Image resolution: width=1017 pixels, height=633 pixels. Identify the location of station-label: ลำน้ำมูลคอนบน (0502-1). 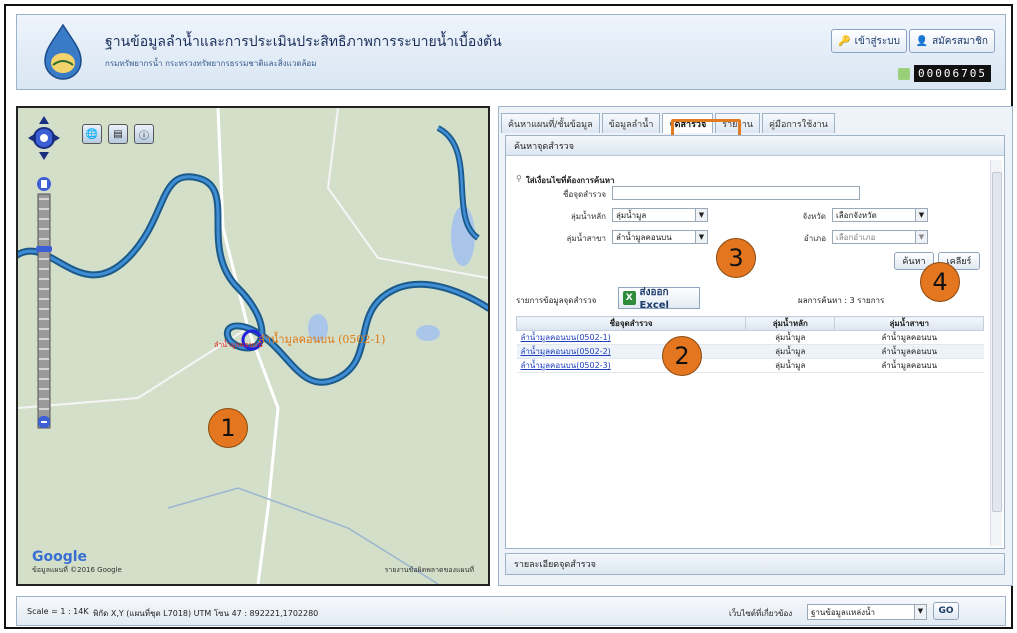
(321, 339).